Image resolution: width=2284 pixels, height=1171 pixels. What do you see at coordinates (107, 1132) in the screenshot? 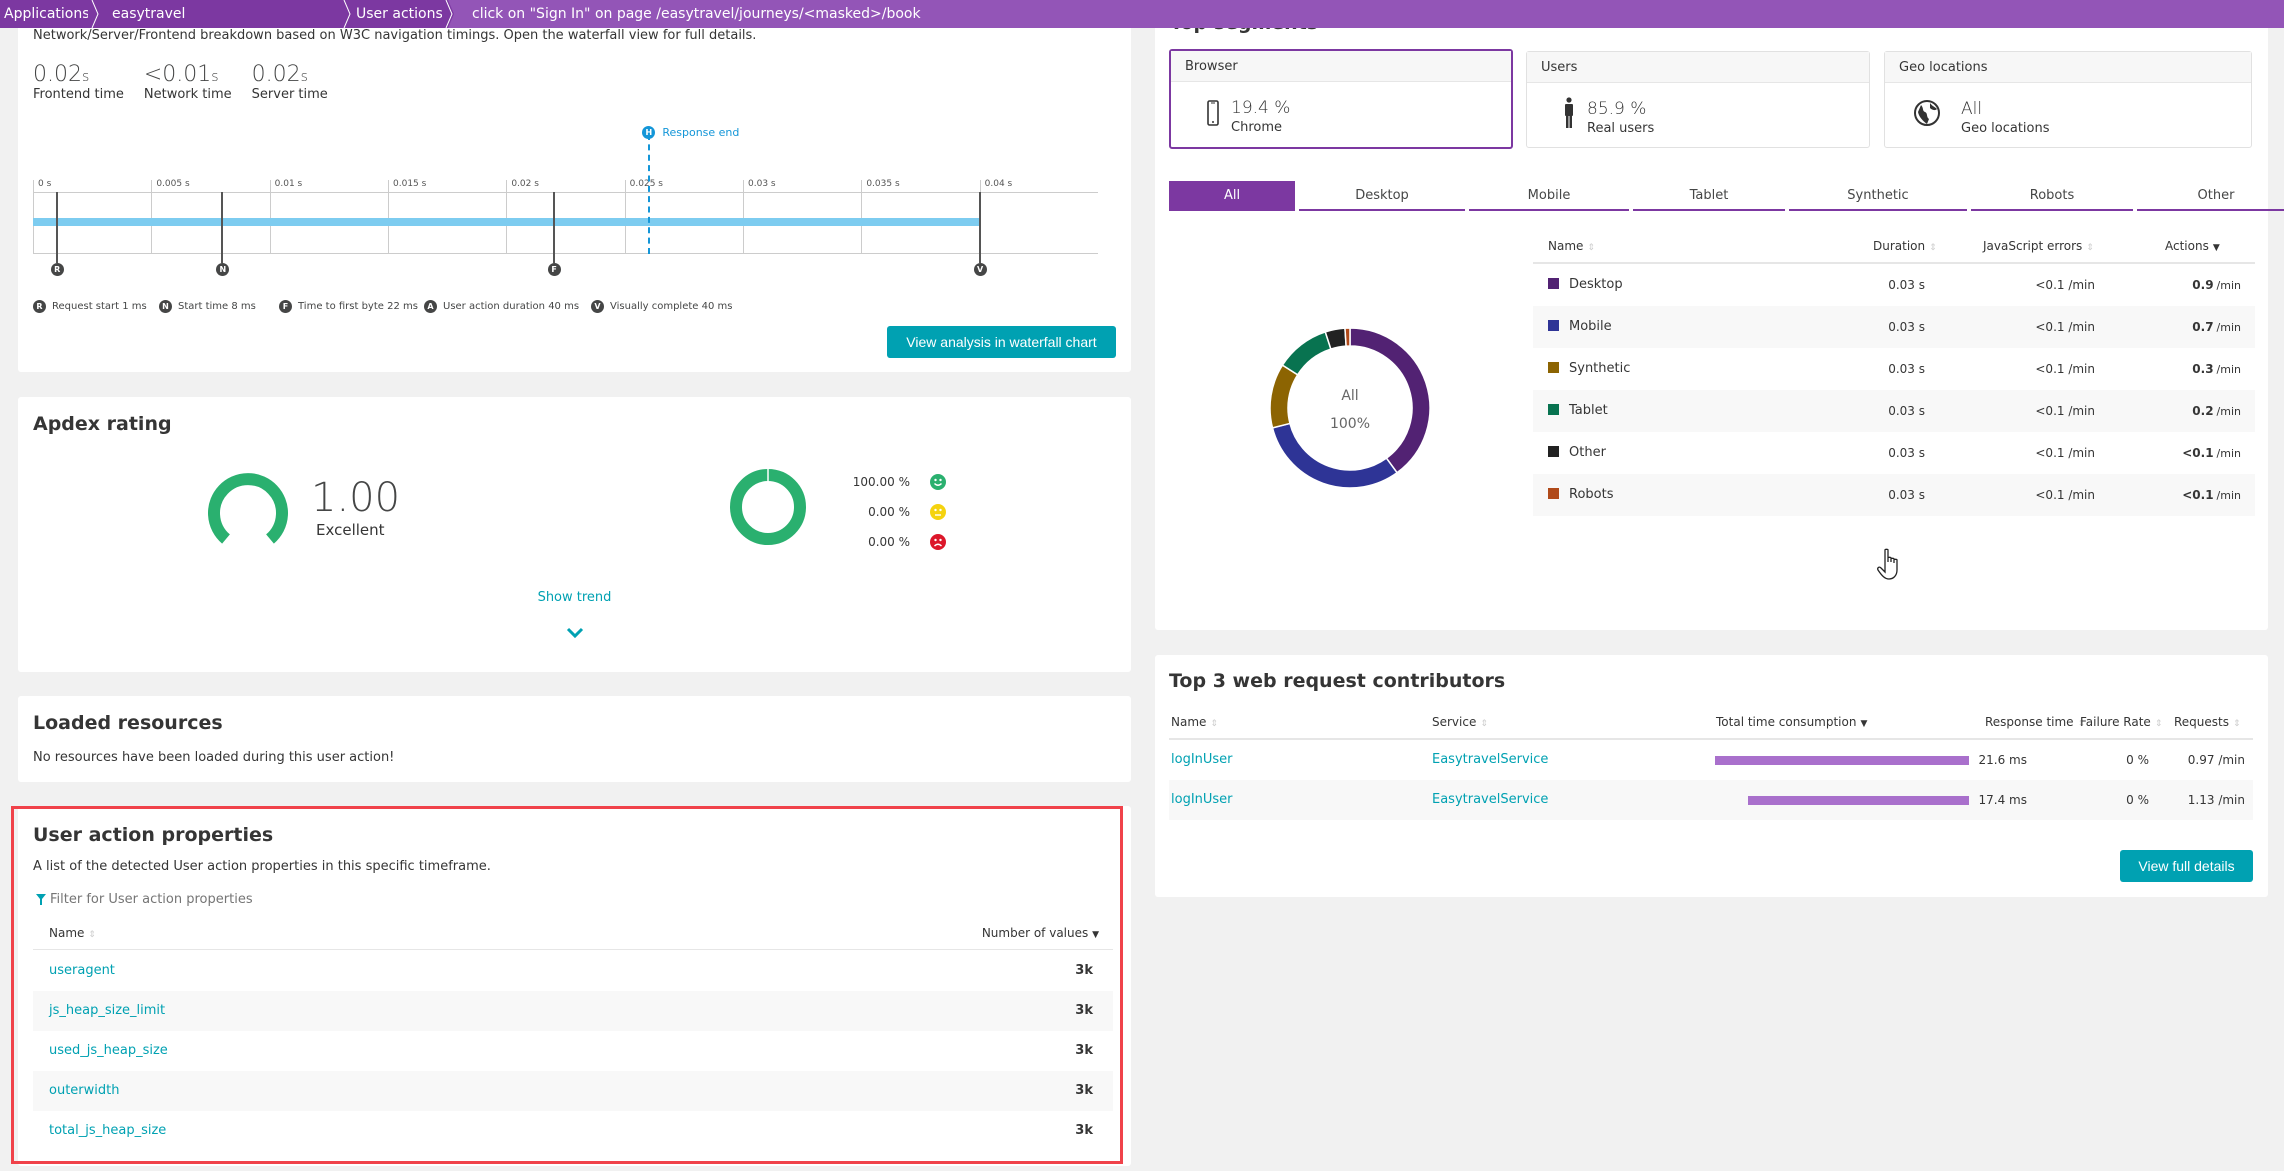
I see `property-name-link: total_js_heap_size` at bounding box center [107, 1132].